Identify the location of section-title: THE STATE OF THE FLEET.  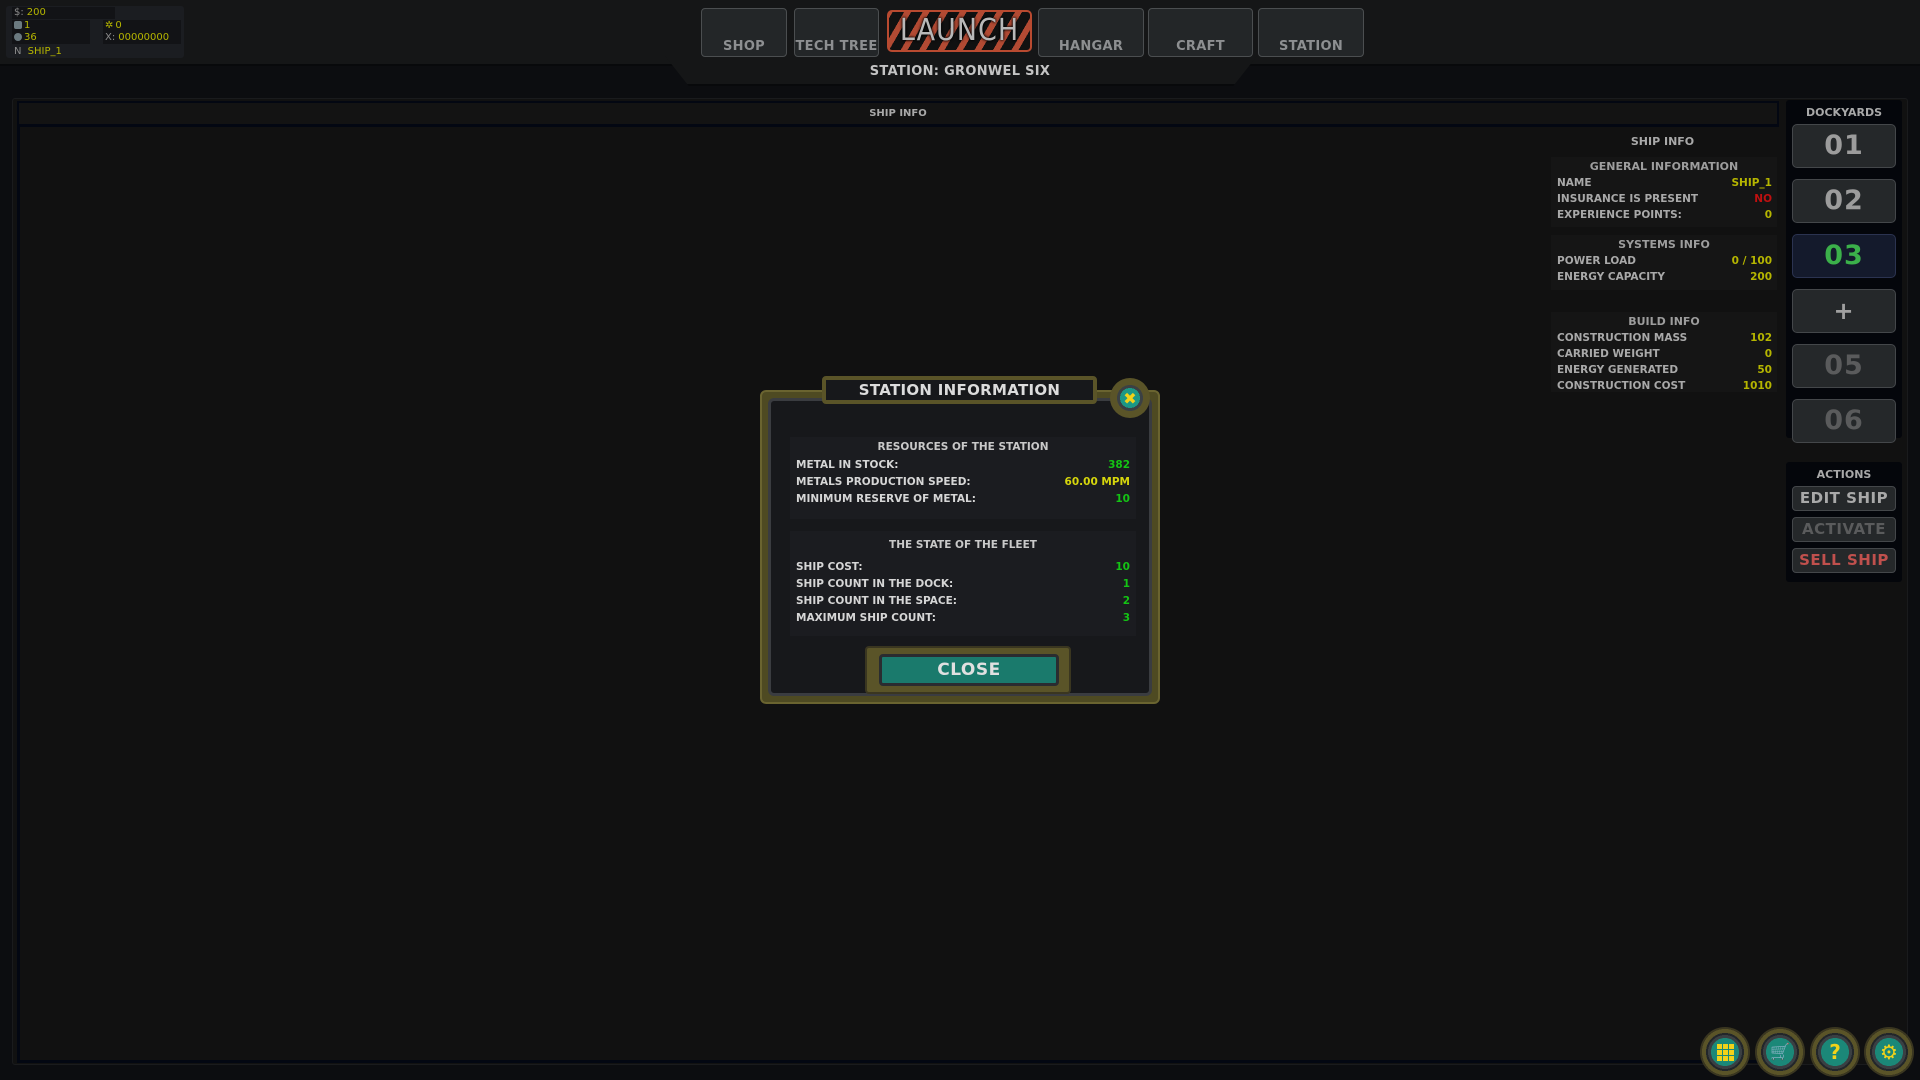
(963, 545).